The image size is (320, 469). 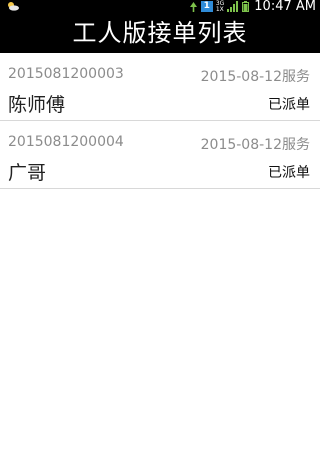 I want to click on status-time: 10:47 AM, so click(x=285, y=6).